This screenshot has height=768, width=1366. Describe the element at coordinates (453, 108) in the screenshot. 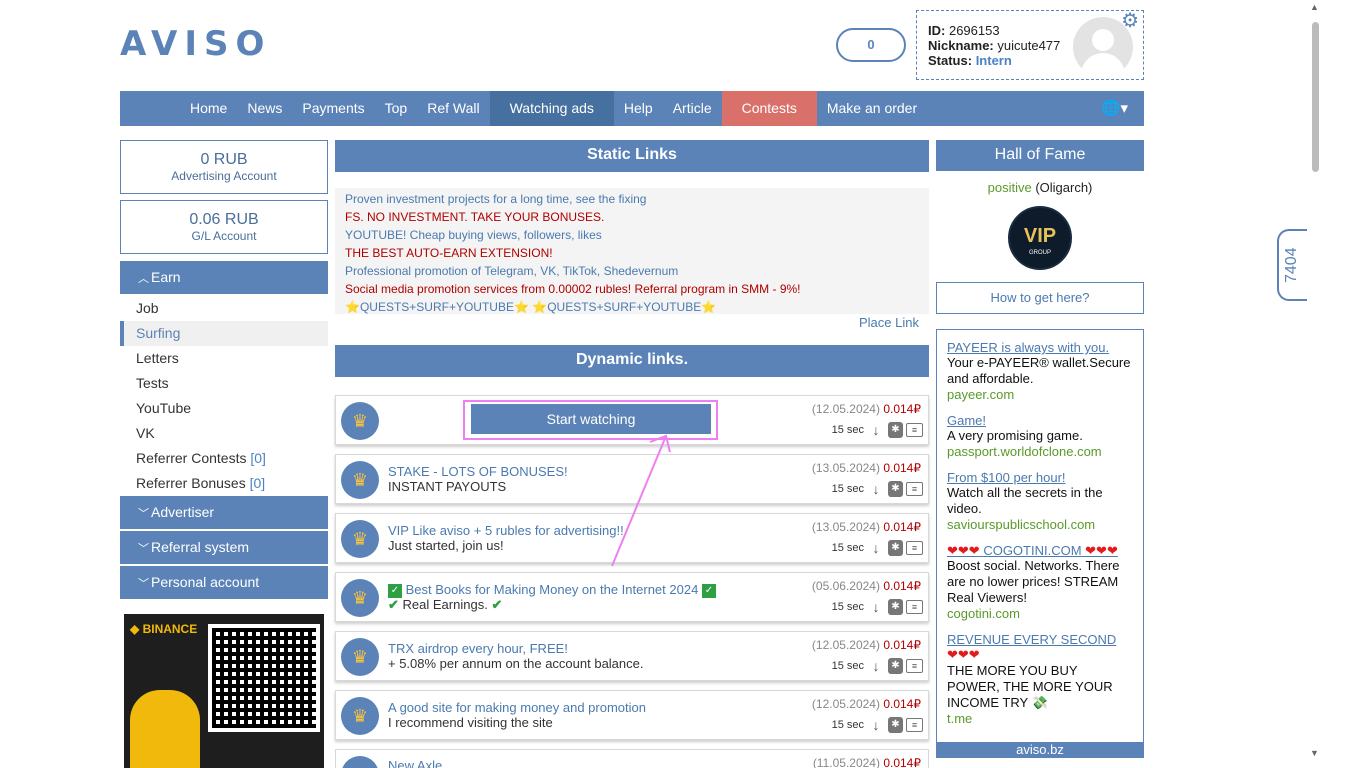

I see `nav-ref-wall: Ref Wall` at that location.